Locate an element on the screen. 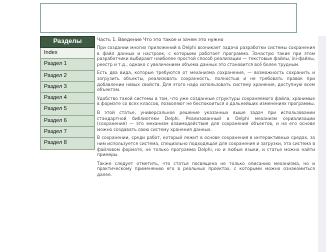 This screenshot has height=252, width=336. sidebar-item-section-8: Раздел 8 is located at coordinates (67, 144).